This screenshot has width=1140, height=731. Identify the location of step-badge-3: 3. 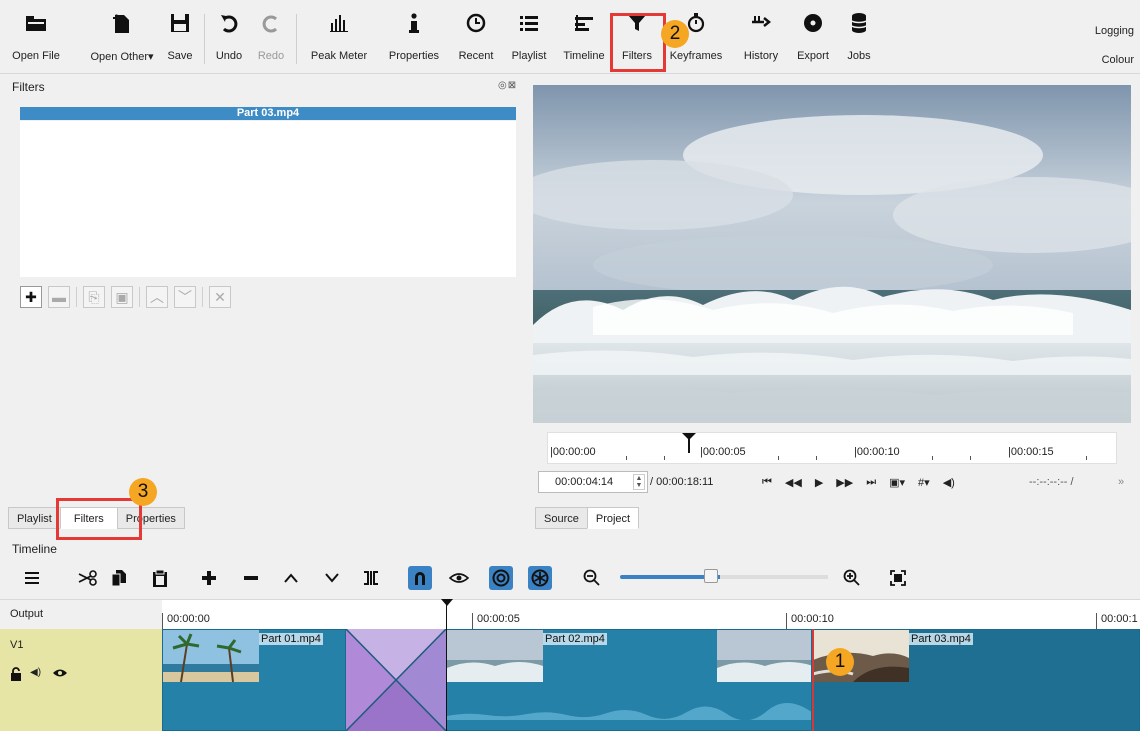
(143, 492).